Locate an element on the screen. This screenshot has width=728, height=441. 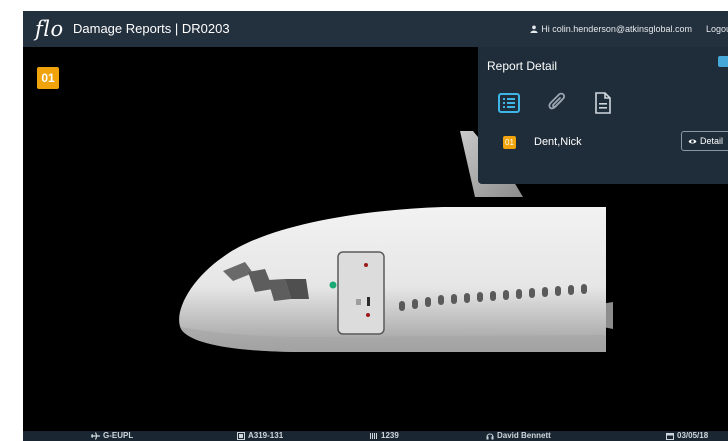
app-logo: flo is located at coordinates (49, 29).